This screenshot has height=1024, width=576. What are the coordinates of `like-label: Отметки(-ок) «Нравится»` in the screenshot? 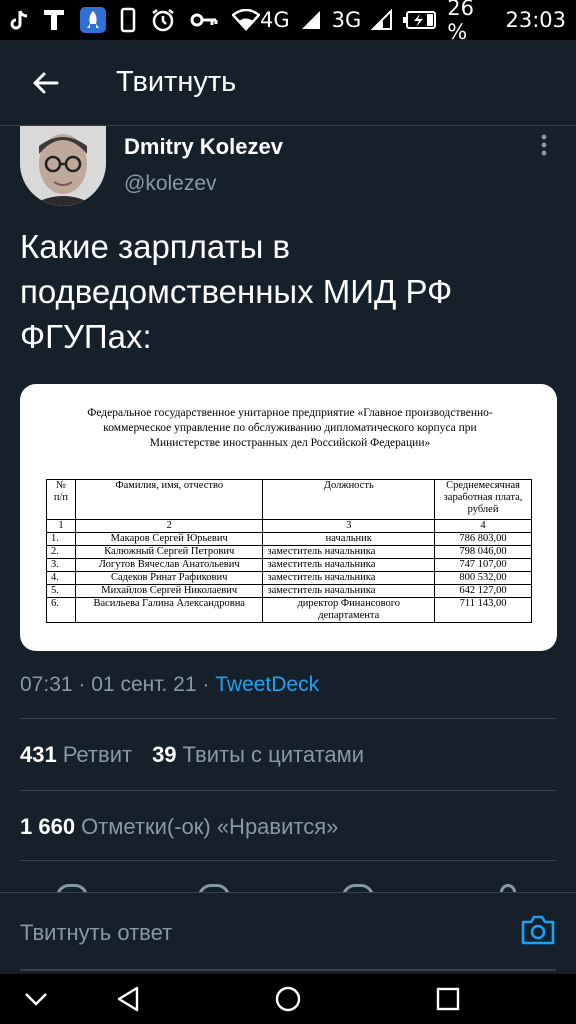 It's located at (210, 826).